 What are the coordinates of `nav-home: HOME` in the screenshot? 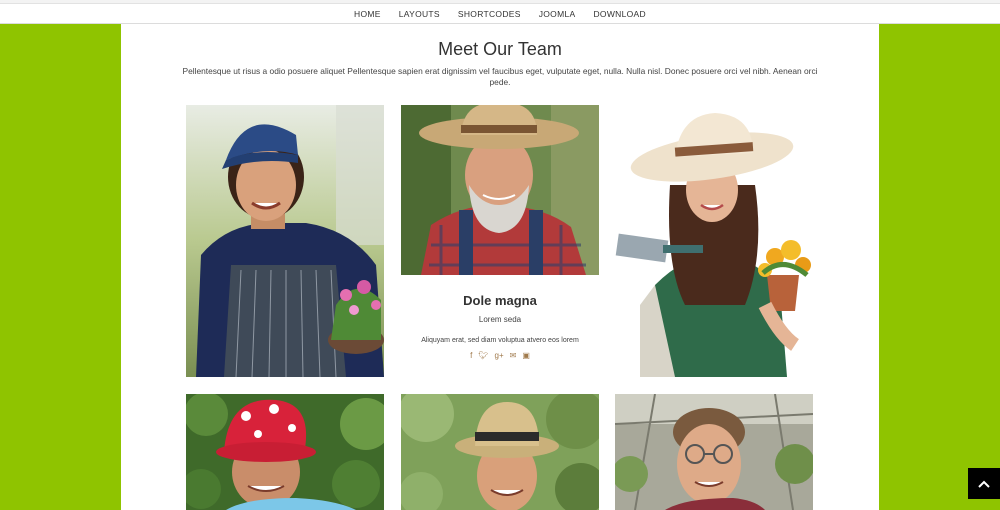 It's located at (367, 14).